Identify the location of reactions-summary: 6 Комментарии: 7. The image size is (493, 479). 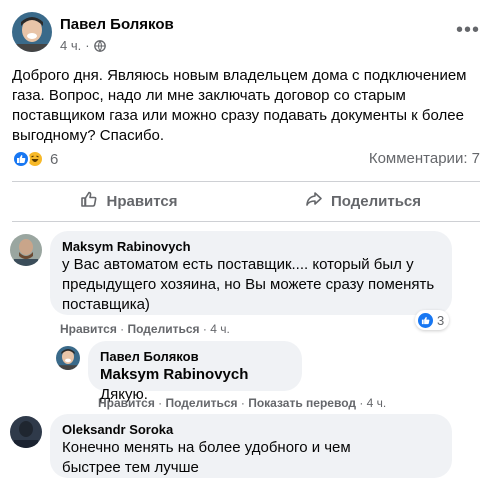
(246, 159).